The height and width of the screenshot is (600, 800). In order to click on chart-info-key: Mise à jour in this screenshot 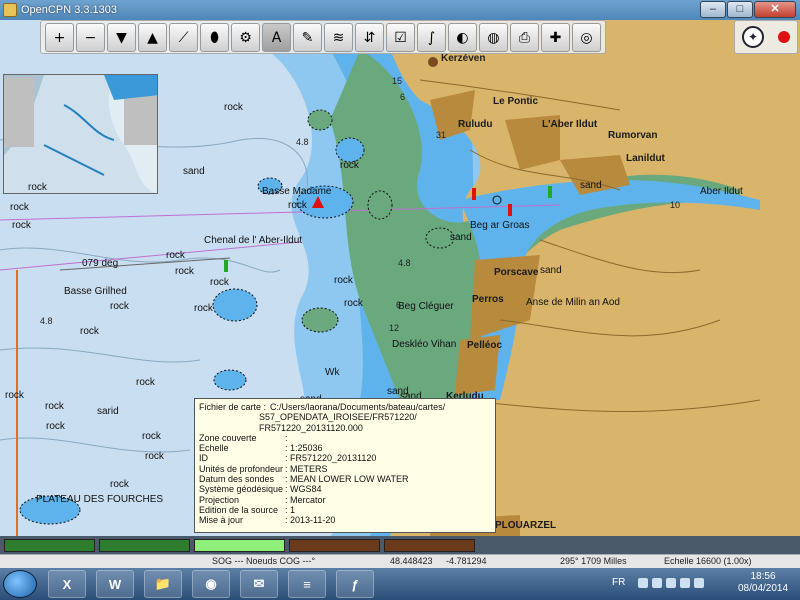, I will do `click(221, 520)`.